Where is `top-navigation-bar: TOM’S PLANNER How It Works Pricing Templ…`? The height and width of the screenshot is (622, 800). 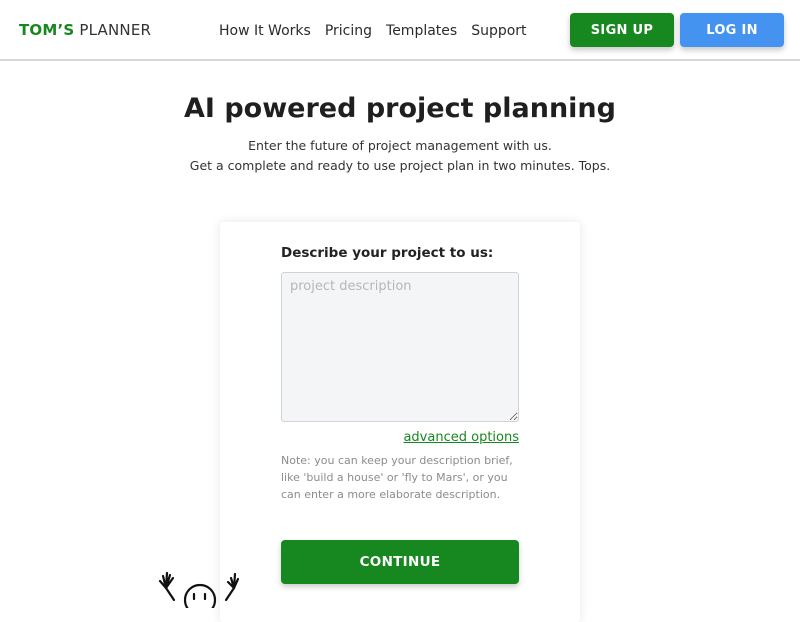 top-navigation-bar: TOM’S PLANNER How It Works Pricing Templ… is located at coordinates (400, 30).